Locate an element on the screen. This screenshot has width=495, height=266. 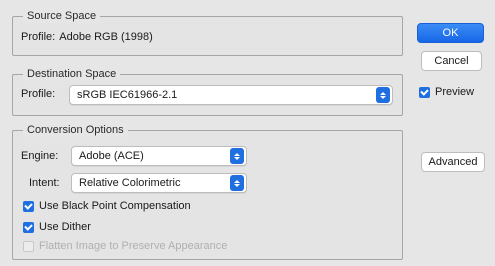
flatten-checkbox: Flatten Image to Preserve Appearance is located at coordinates (125, 246).